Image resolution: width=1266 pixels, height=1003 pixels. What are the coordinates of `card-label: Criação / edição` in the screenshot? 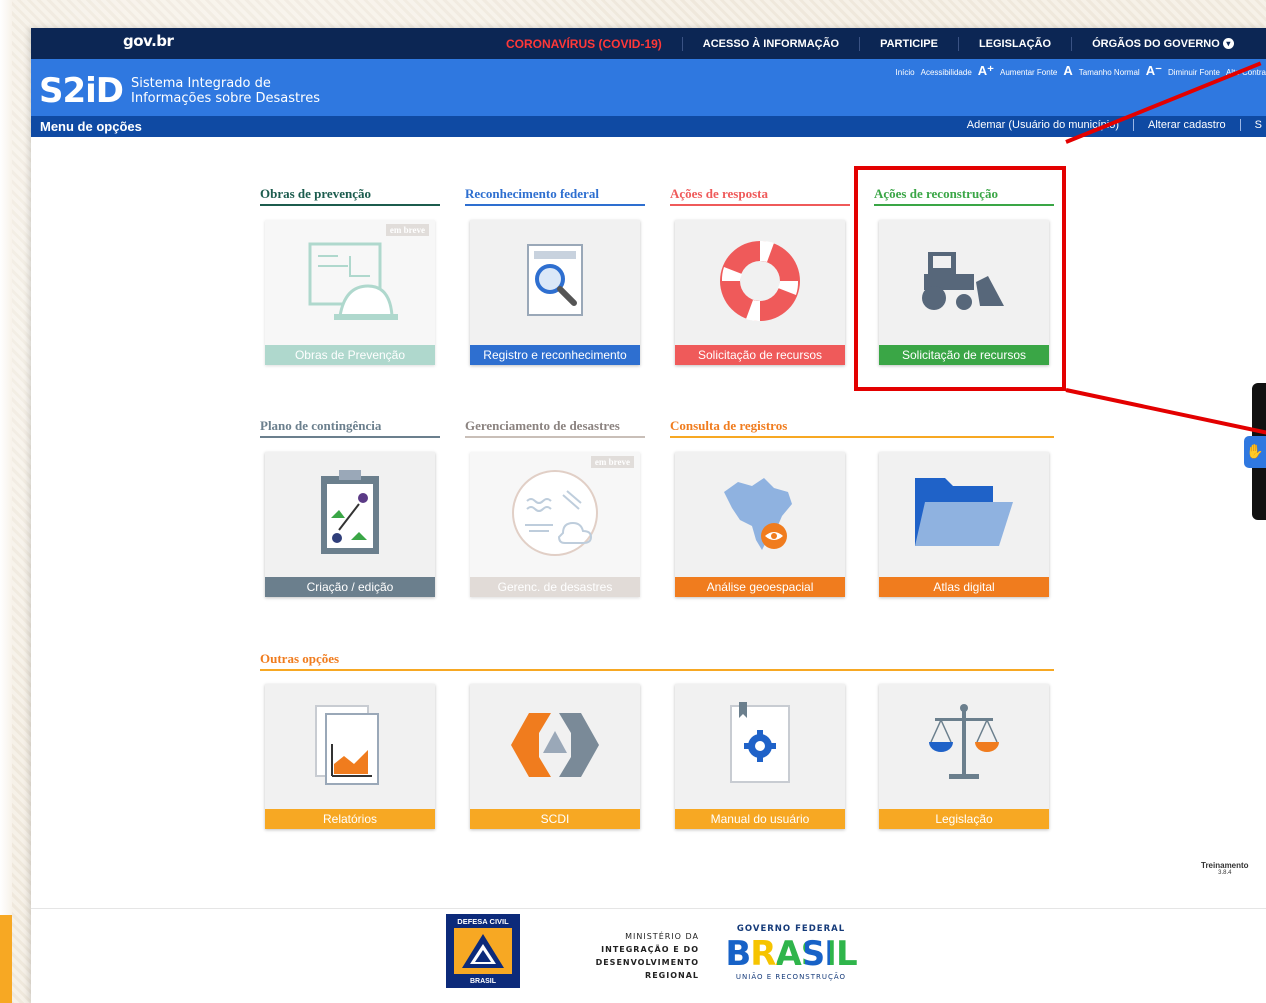 It's located at (350, 587).